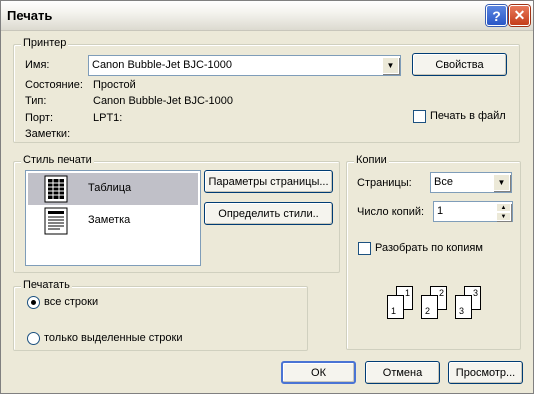 This screenshot has height=394, width=534. I want to click on define-styles-button: Определить стили.., so click(268, 213).